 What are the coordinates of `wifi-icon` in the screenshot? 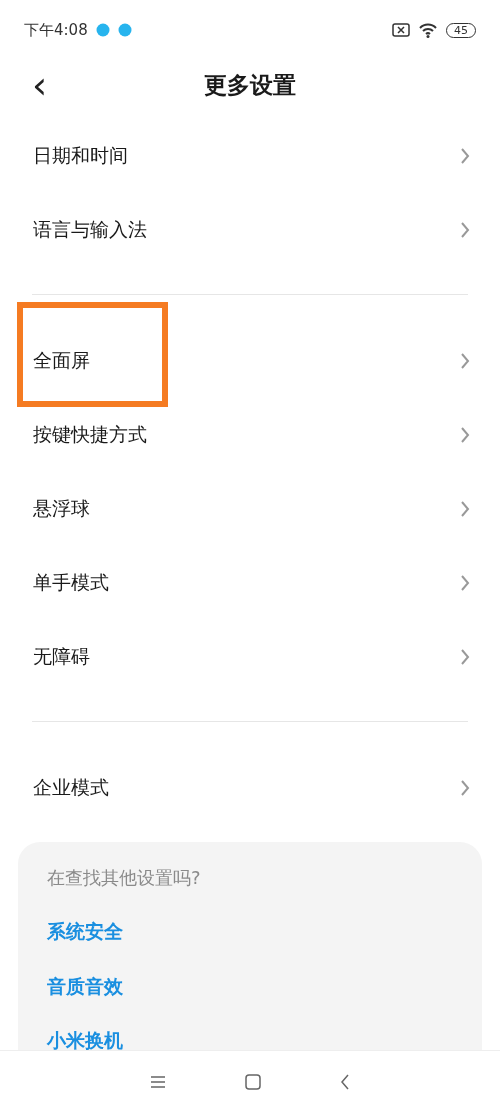 It's located at (428, 30).